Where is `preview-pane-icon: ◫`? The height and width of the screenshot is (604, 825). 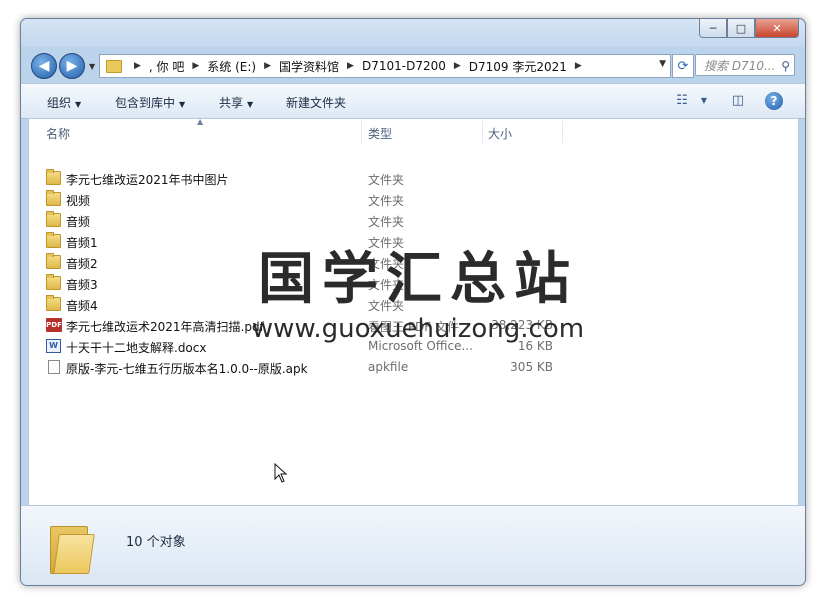
preview-pane-icon: ◫ is located at coordinates (738, 100).